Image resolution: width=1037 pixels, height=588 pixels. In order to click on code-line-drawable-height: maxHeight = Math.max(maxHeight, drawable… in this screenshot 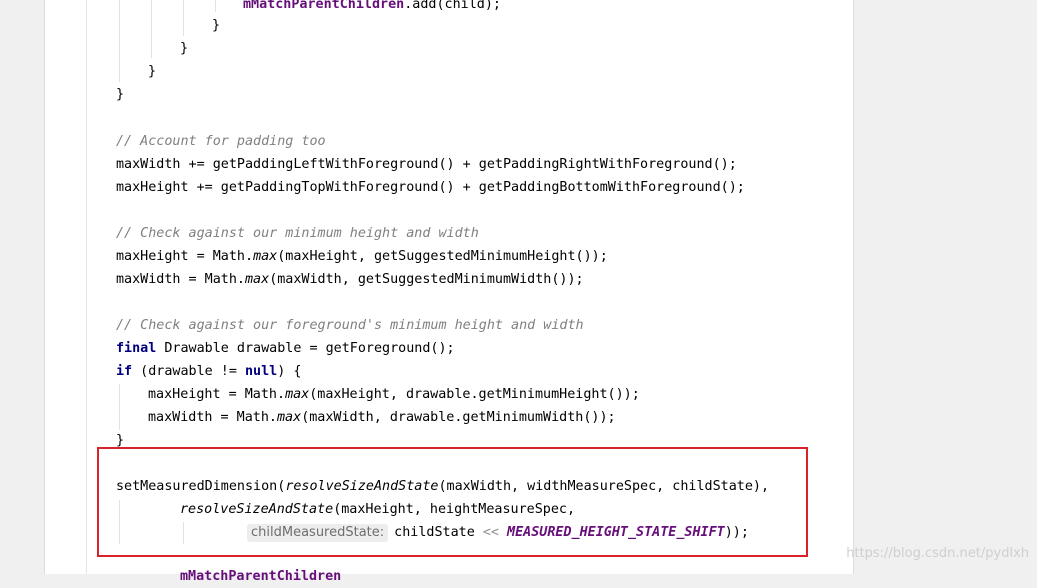, I will do `click(394, 394)`.